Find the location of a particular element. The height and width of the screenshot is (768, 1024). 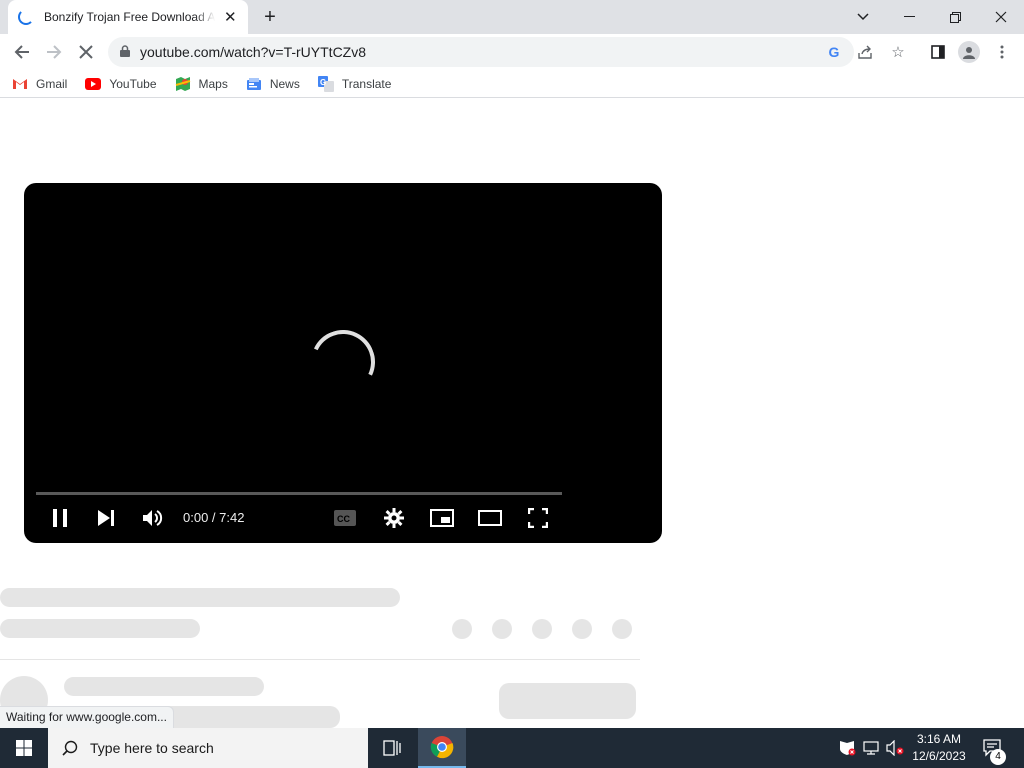

bookmark-youtube: YouTube is located at coordinates (121, 84).